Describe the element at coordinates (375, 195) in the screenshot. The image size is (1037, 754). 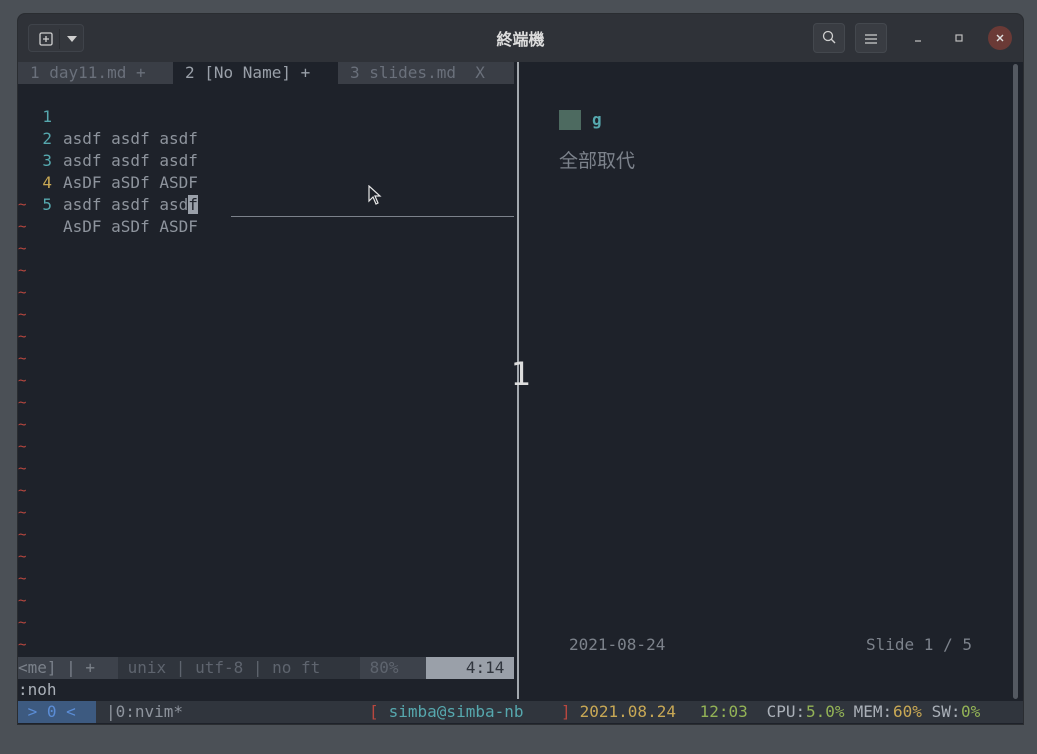
I see `mouse-pointer-icon` at that location.